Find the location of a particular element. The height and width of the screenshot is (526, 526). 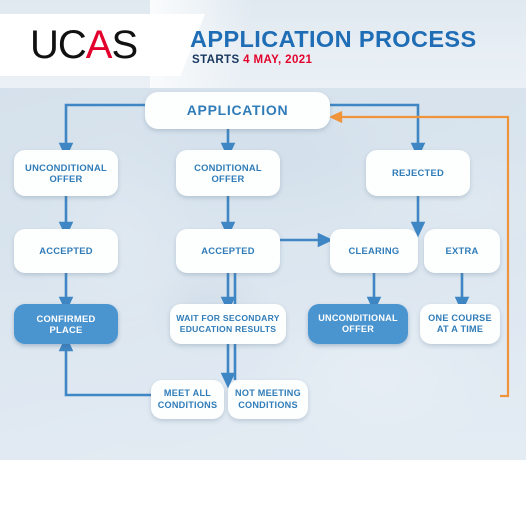

node-clearing-unconditional-offer-line2: OFFER is located at coordinates (358, 329).